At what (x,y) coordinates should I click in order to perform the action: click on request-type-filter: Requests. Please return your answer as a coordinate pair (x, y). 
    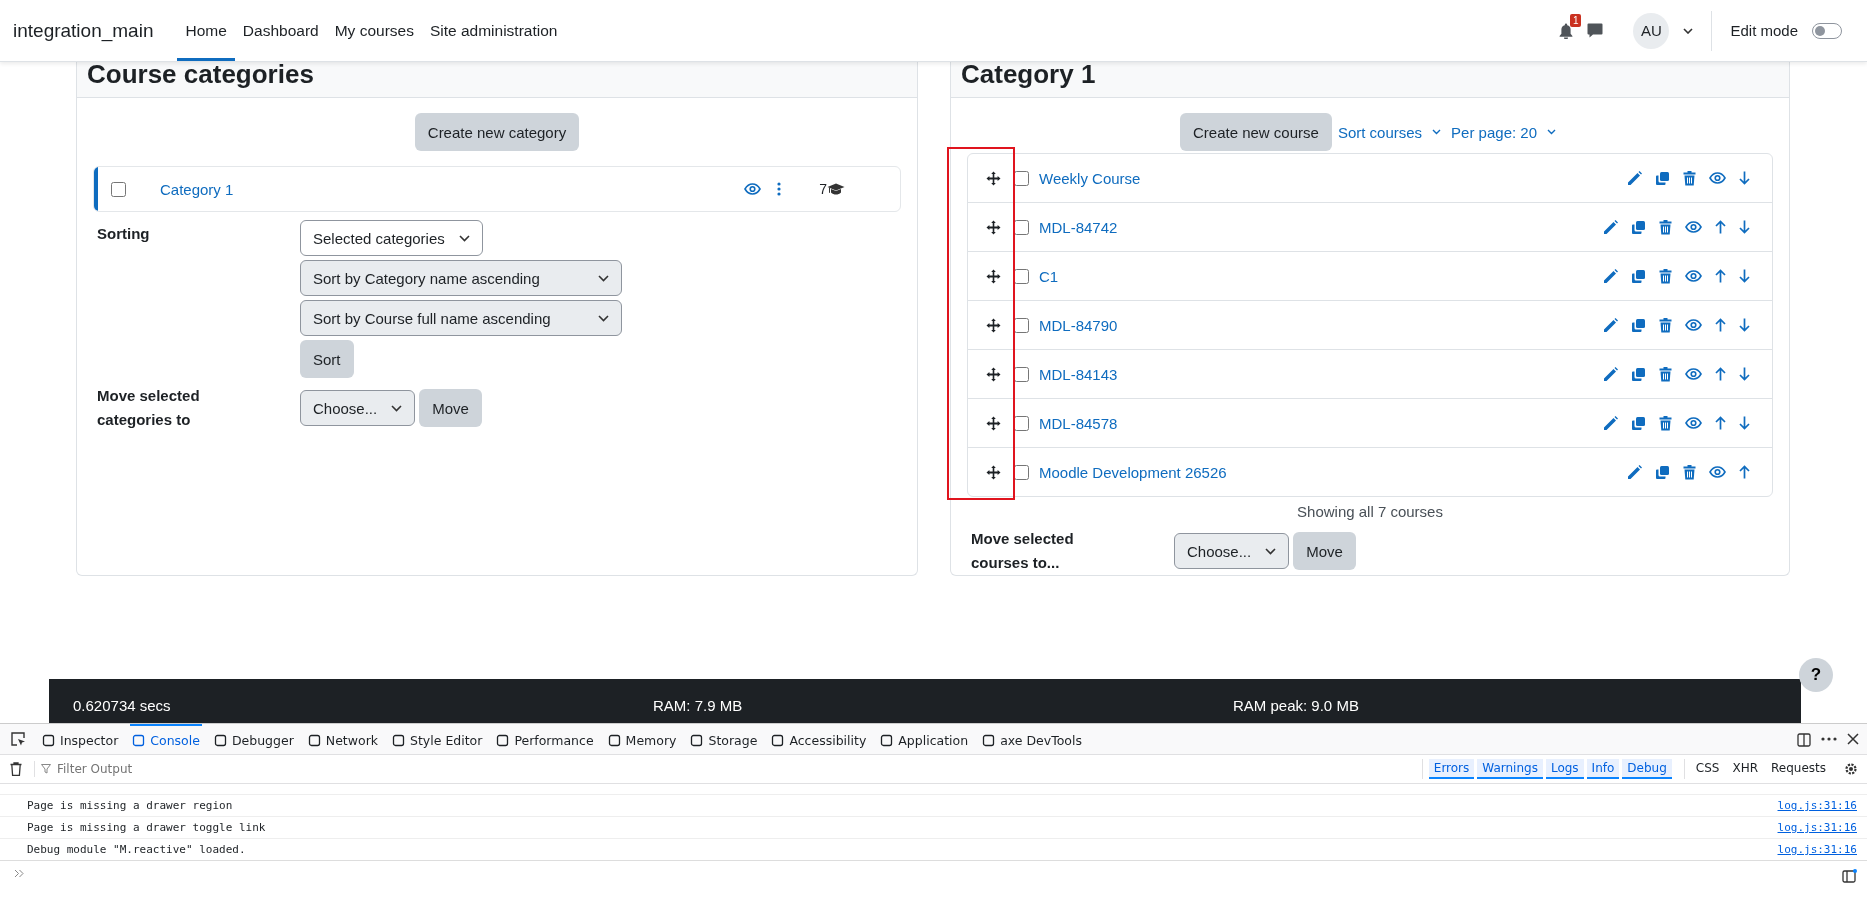
    Looking at the image, I should click on (1798, 769).